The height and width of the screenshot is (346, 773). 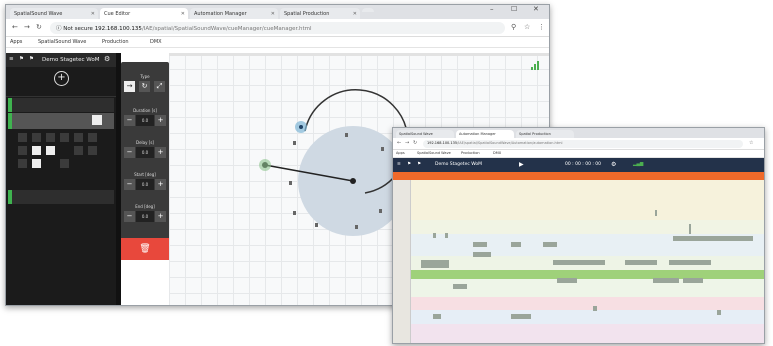 What do you see at coordinates (265, 165) in the screenshot?
I see `source-marker` at bounding box center [265, 165].